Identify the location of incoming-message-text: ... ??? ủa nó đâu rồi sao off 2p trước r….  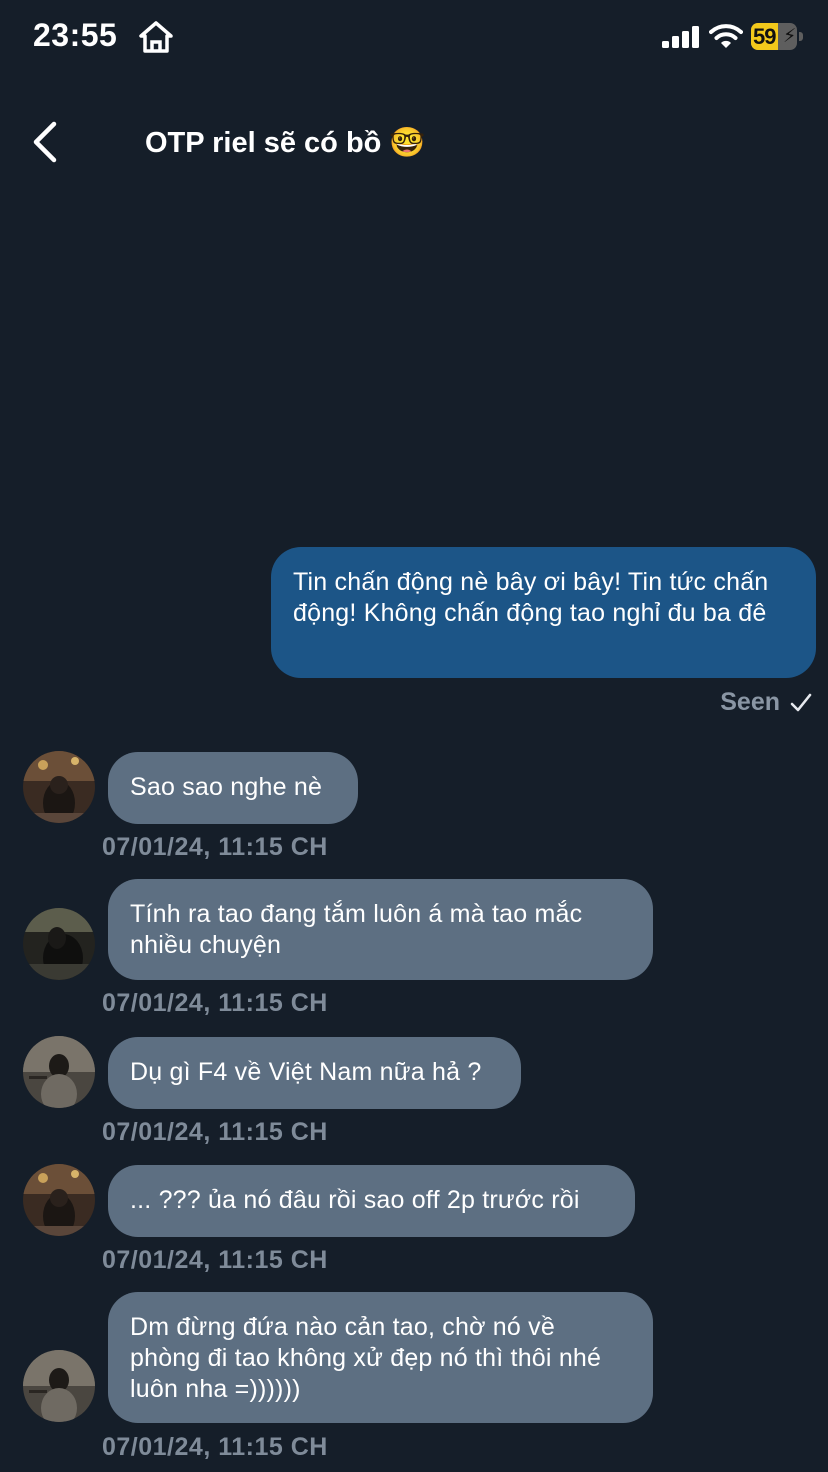
(355, 1200).